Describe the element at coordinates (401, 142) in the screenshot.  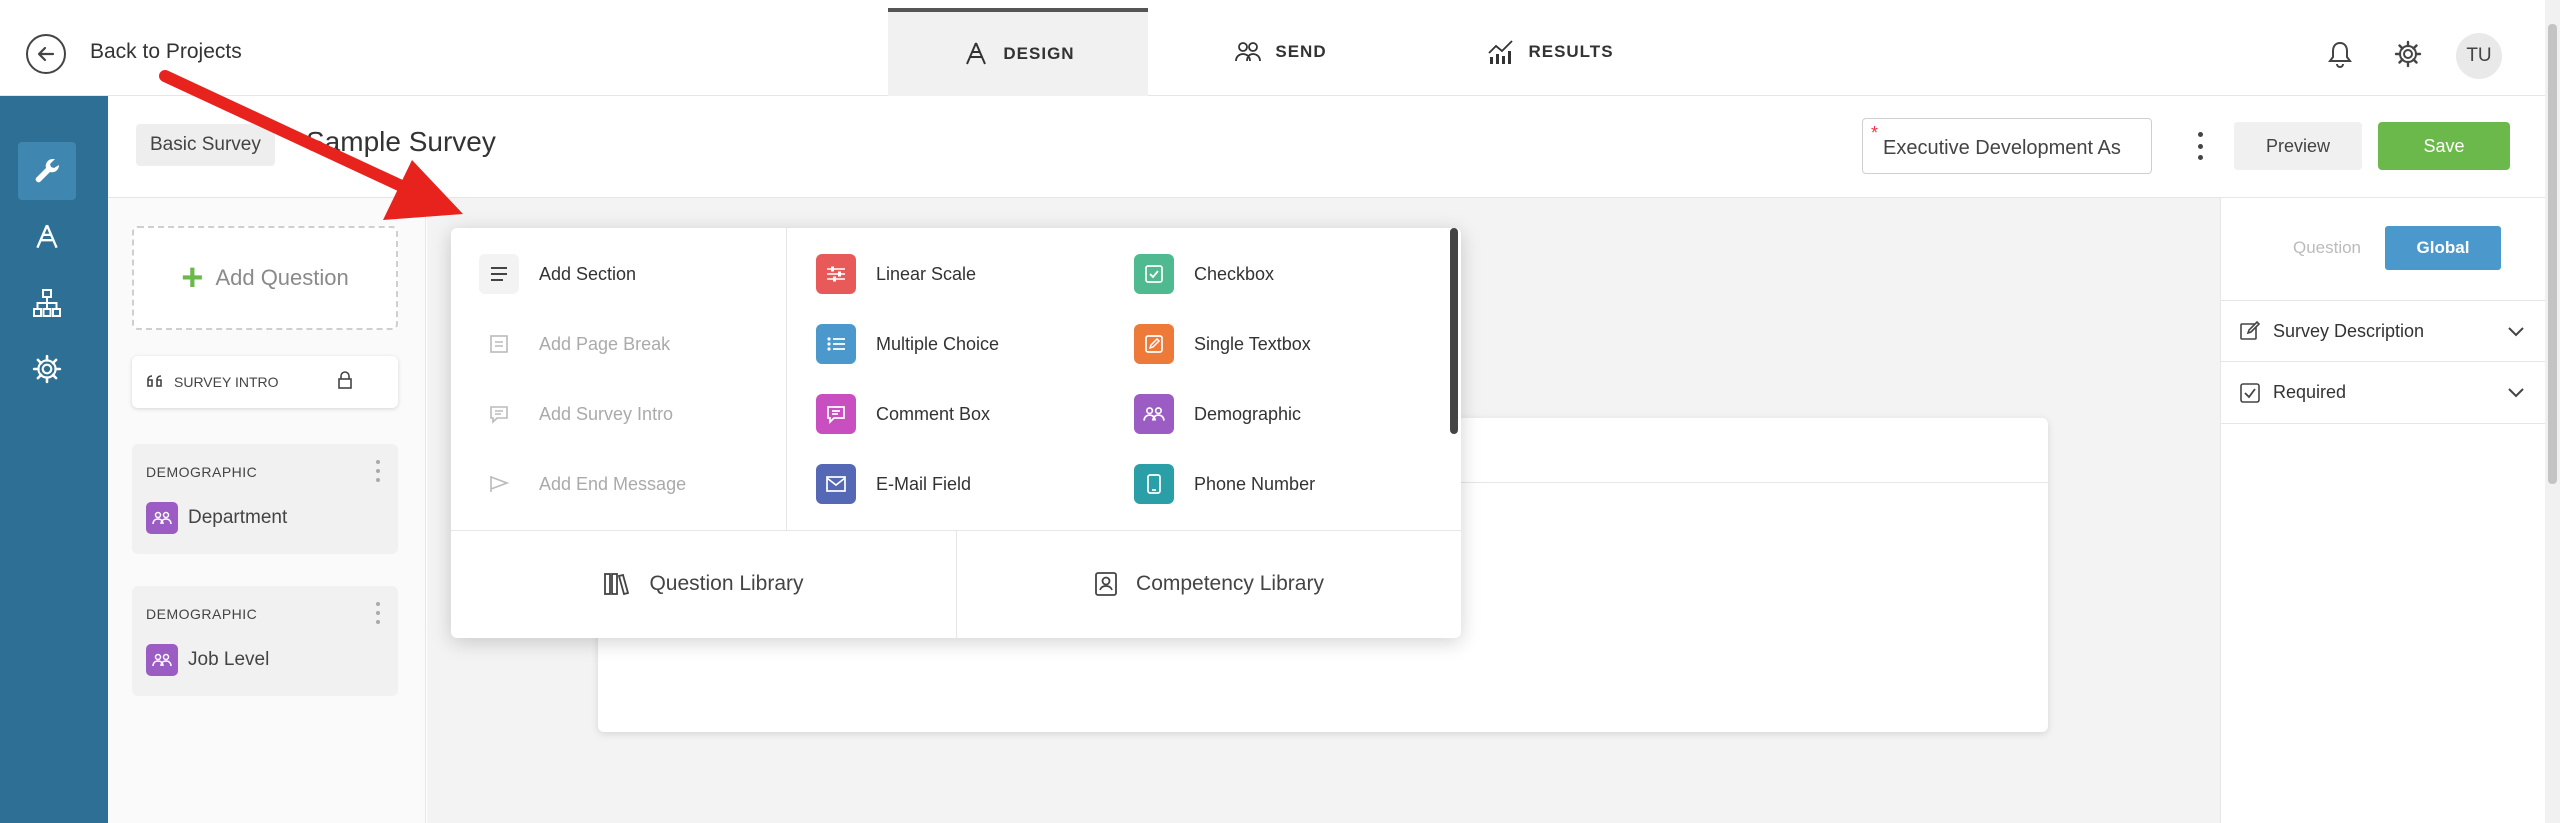
I see `page-title: Sample Survey` at that location.